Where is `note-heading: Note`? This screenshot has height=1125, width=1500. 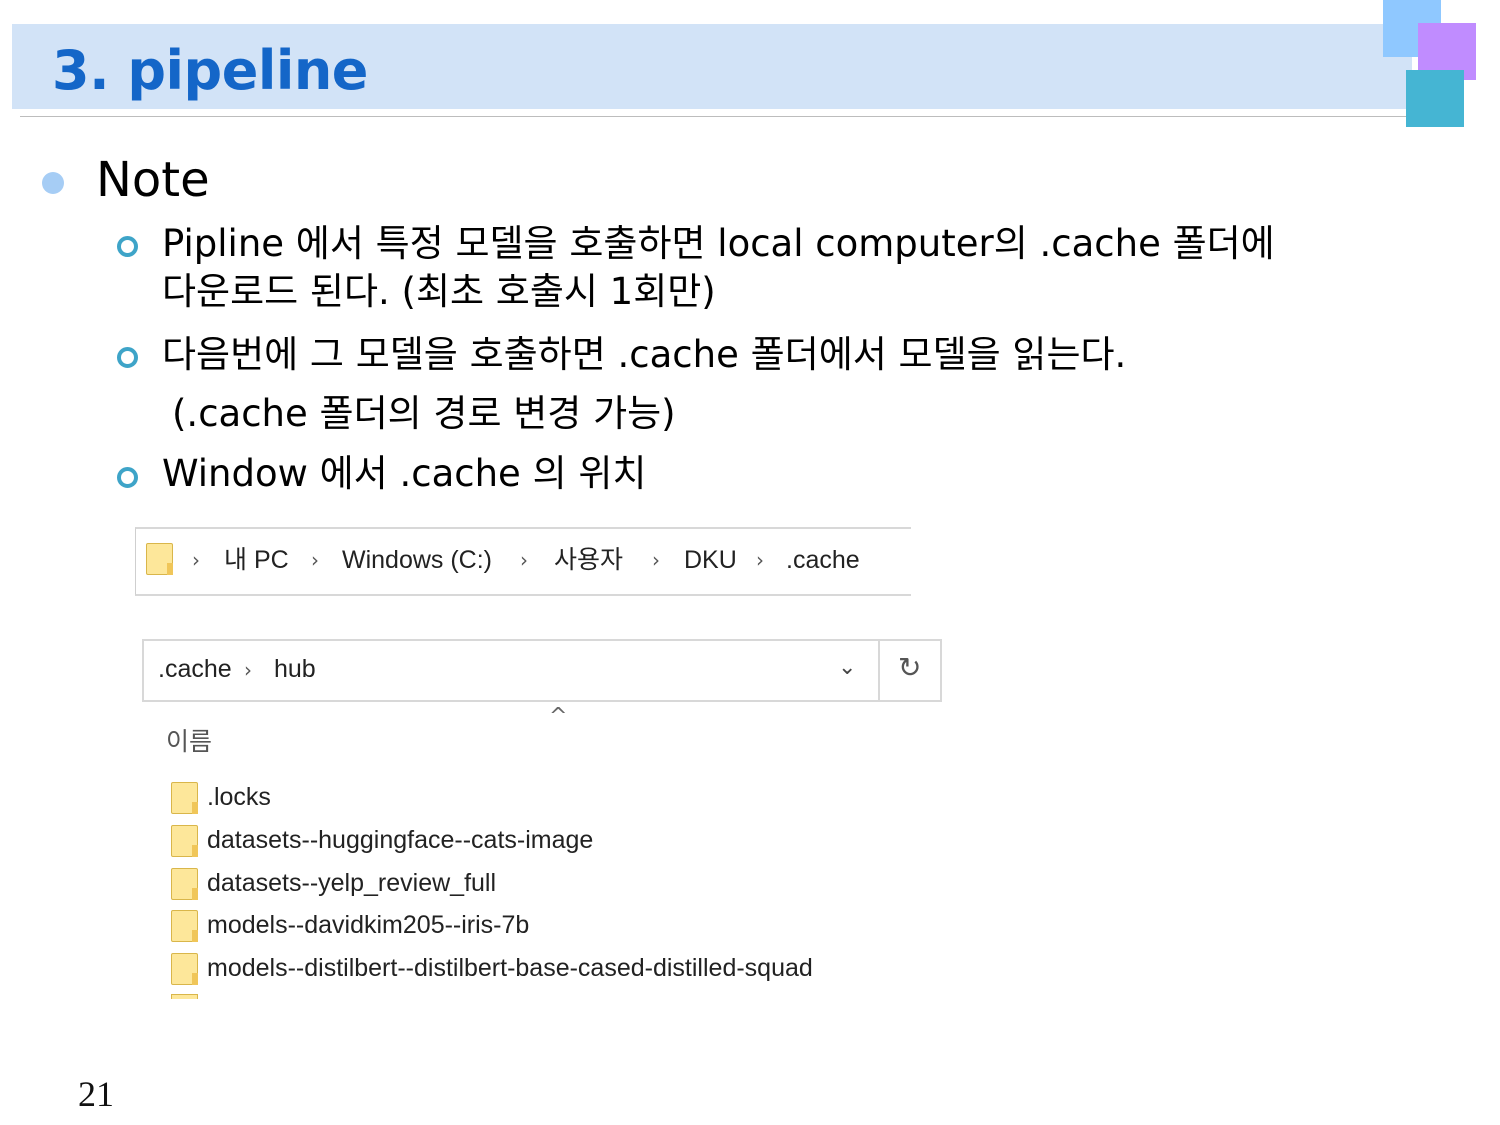
note-heading: Note is located at coordinates (153, 180).